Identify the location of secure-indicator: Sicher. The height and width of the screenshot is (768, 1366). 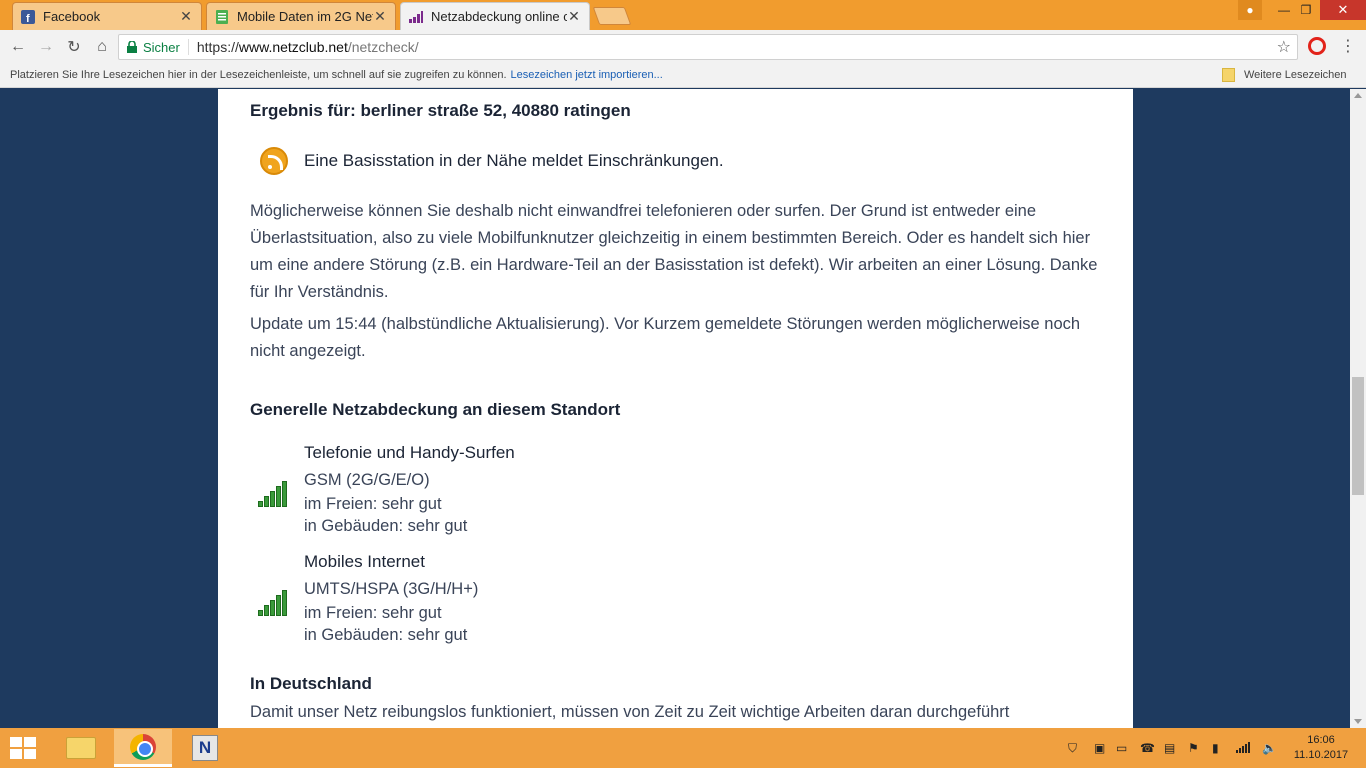
(154, 47).